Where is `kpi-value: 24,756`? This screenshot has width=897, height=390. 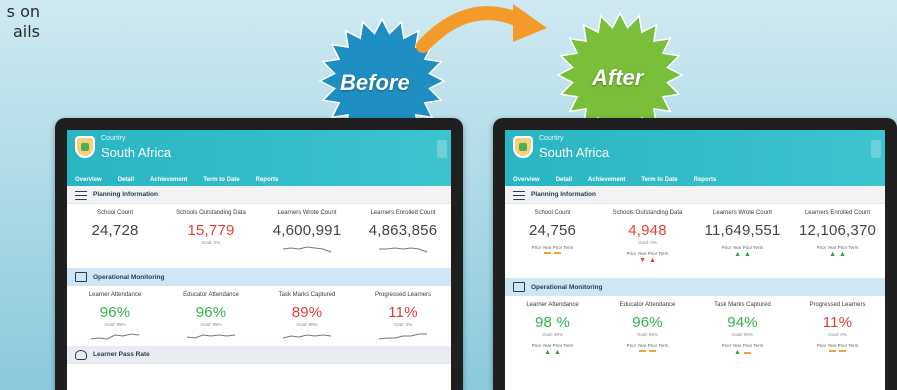 kpi-value: 24,756 is located at coordinates (552, 230).